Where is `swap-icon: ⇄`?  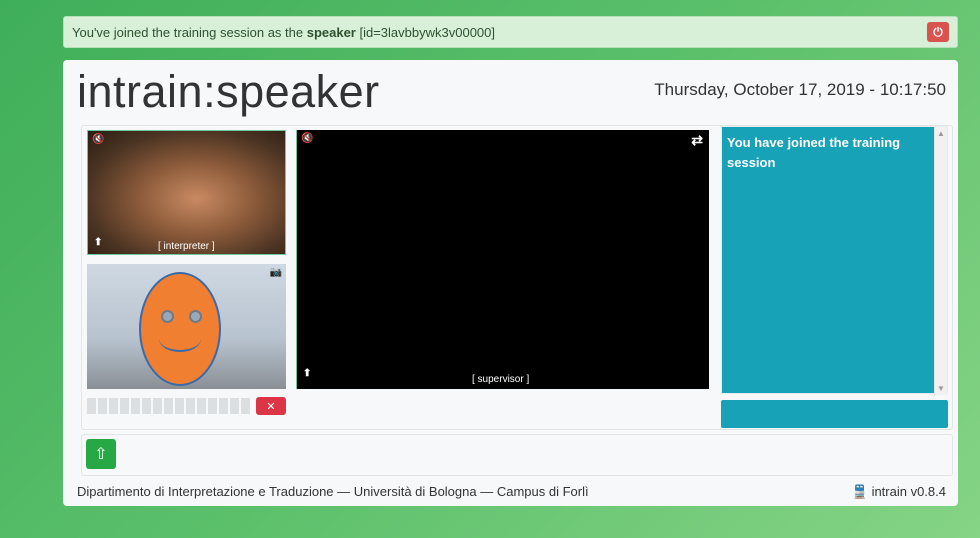 swap-icon: ⇄ is located at coordinates (697, 140).